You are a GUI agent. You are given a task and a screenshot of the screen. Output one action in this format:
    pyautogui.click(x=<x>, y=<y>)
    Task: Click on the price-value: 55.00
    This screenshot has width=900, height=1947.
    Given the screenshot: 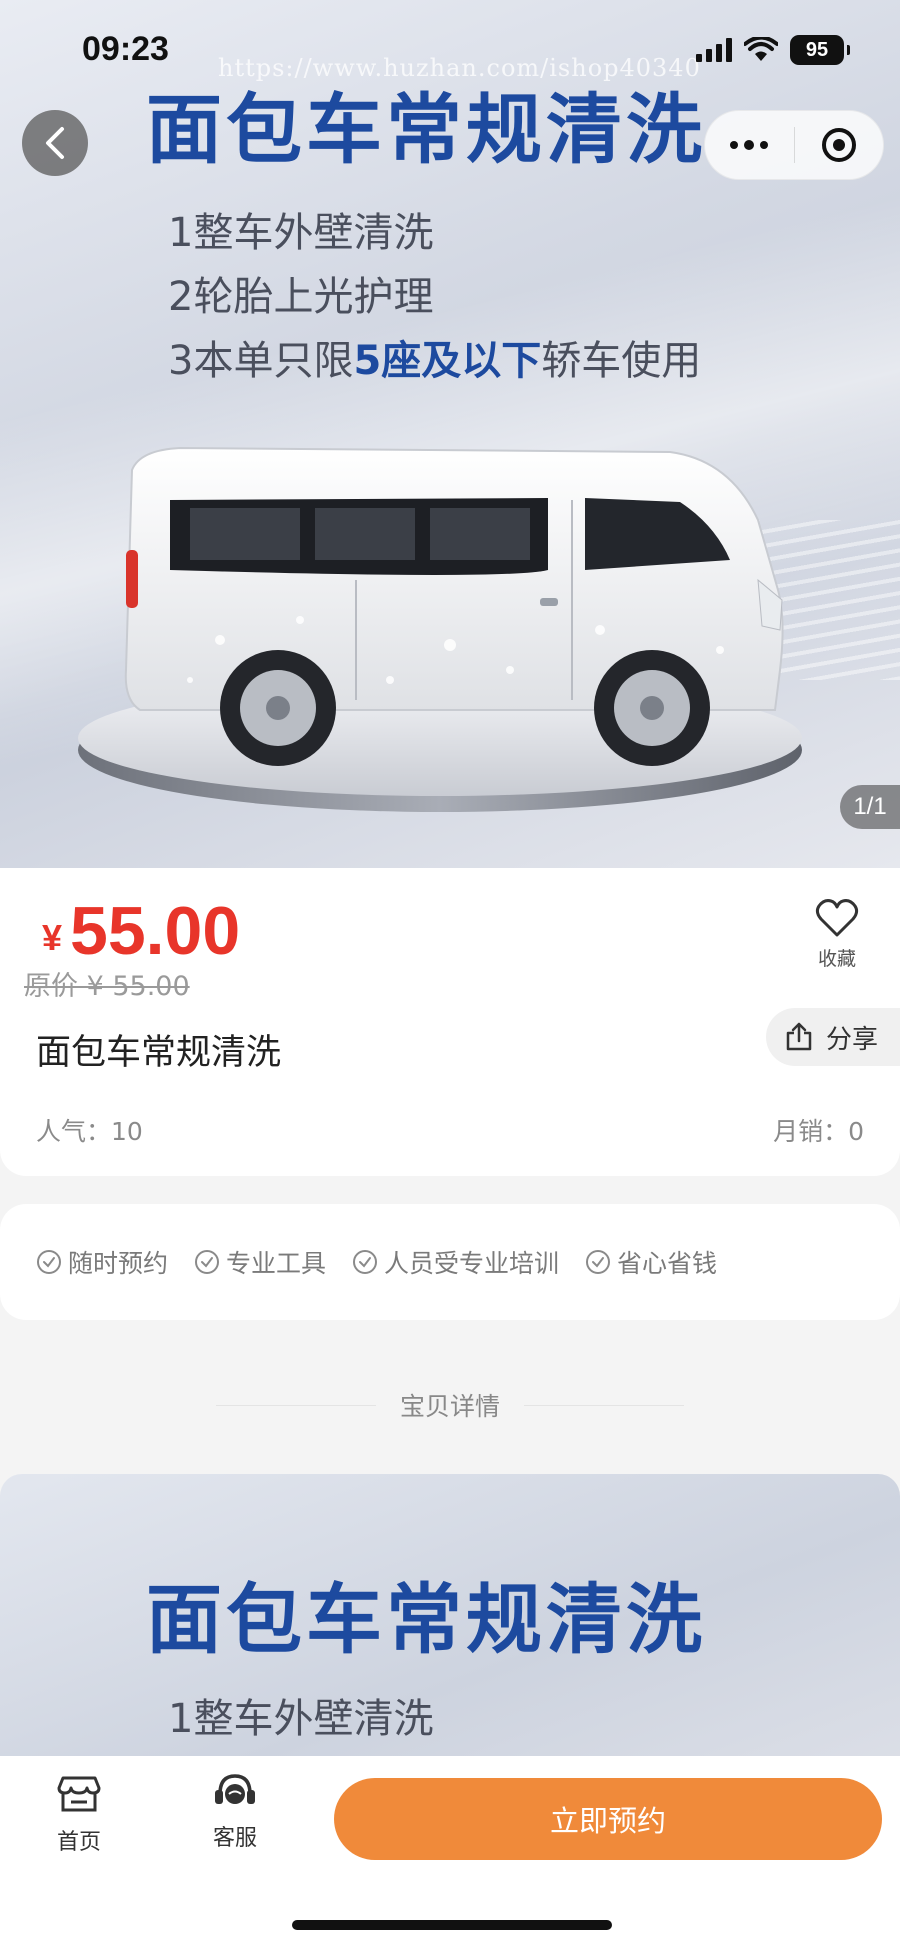 What is the action you would take?
    pyautogui.click(x=155, y=931)
    